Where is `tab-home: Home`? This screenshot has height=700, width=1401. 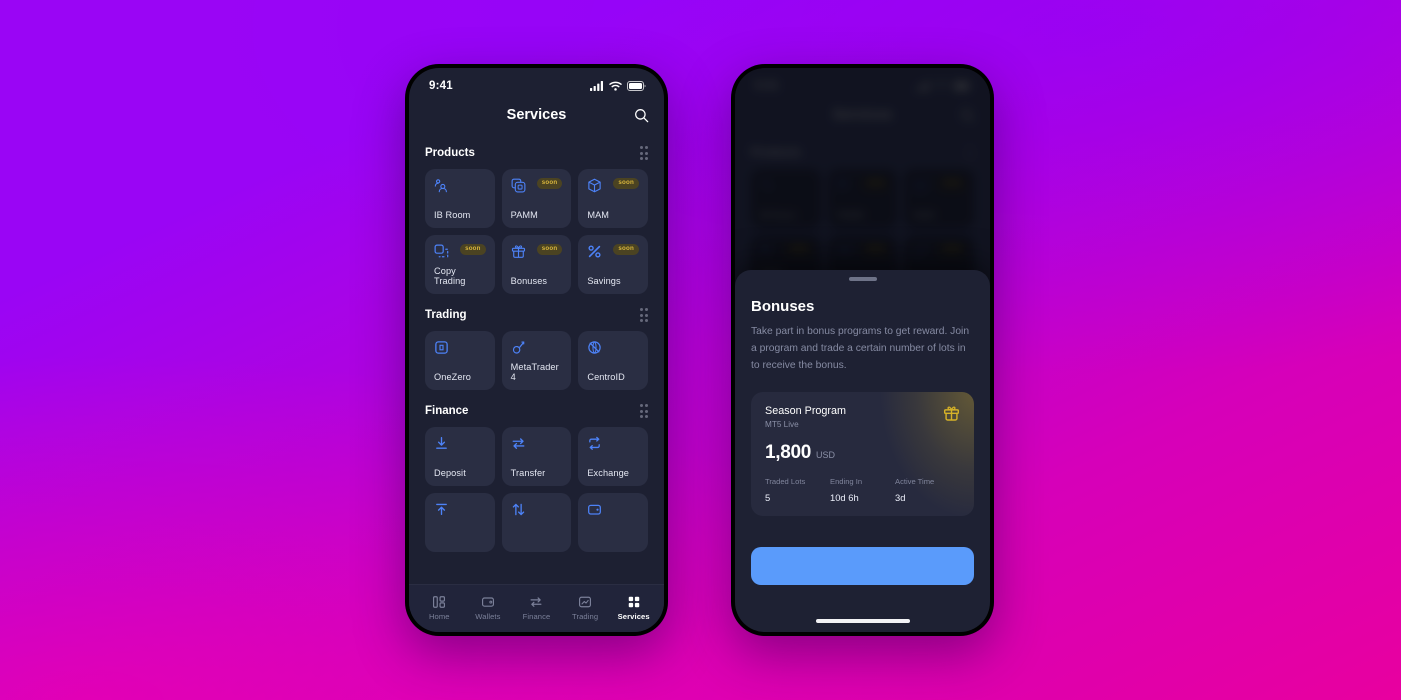
tab-home: Home is located at coordinates (439, 608).